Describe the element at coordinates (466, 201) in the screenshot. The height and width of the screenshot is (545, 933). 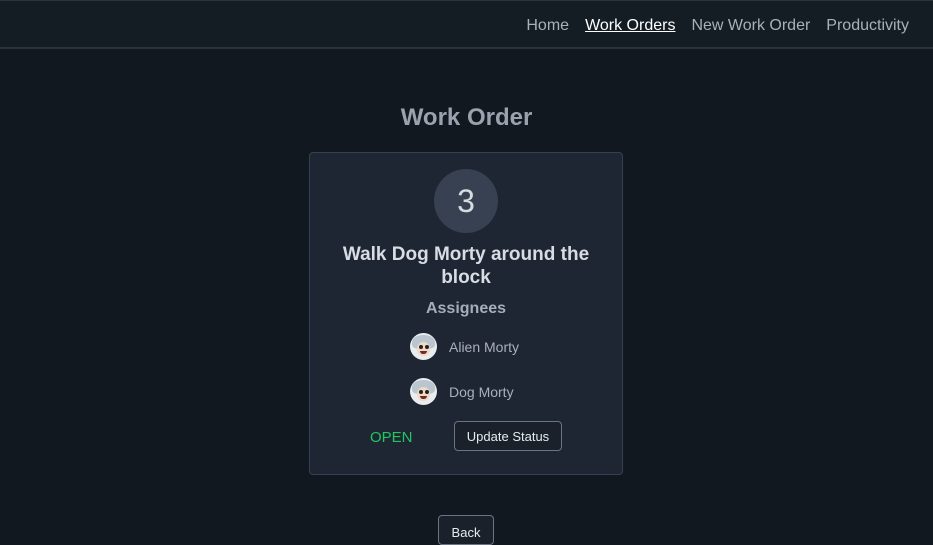
I see `work-order-id-badge: 3` at that location.